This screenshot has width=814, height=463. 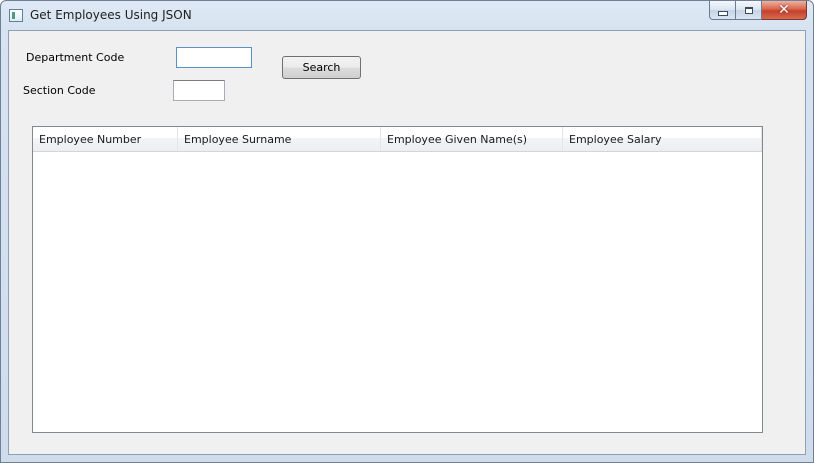 I want to click on window-controls: ✕, so click(x=758, y=11).